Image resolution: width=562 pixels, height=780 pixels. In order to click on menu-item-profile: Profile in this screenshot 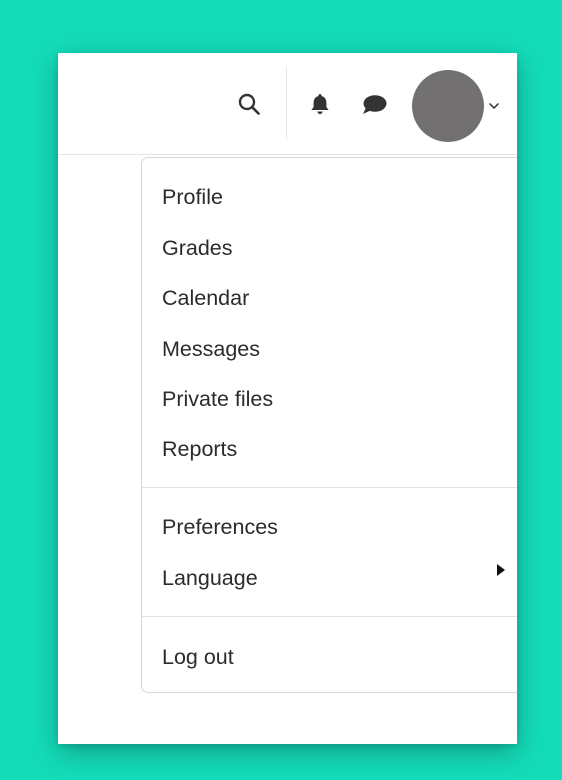, I will do `click(192, 197)`.